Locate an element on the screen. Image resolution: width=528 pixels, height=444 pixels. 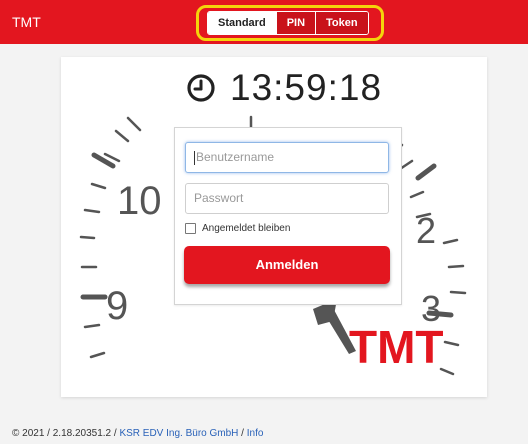
password-placeholder: Passwort is located at coordinates (219, 198).